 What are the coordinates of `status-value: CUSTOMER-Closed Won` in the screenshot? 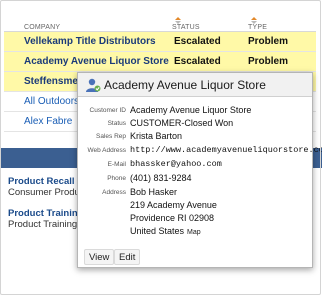 It's located at (182, 123).